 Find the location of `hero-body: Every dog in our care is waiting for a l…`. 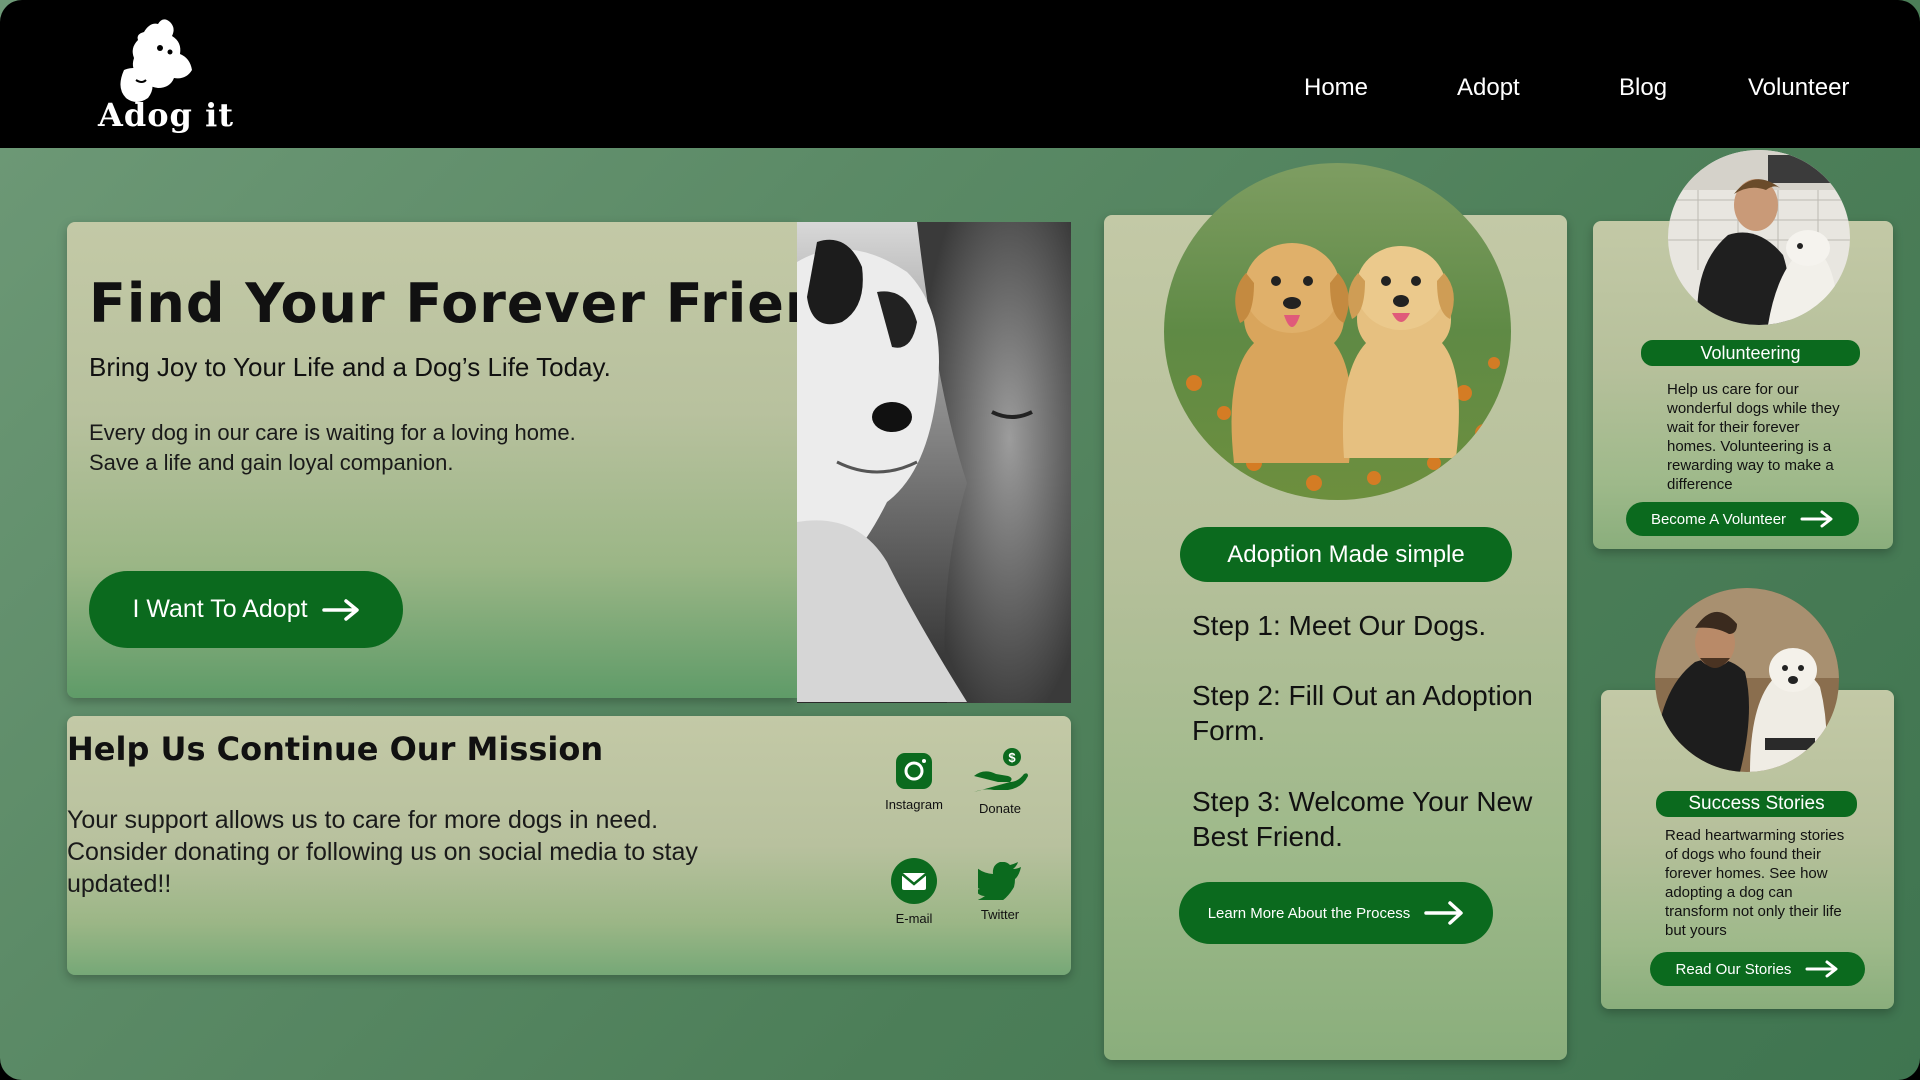

hero-body: Every dog in our care is waiting for a l… is located at coordinates (332, 448).